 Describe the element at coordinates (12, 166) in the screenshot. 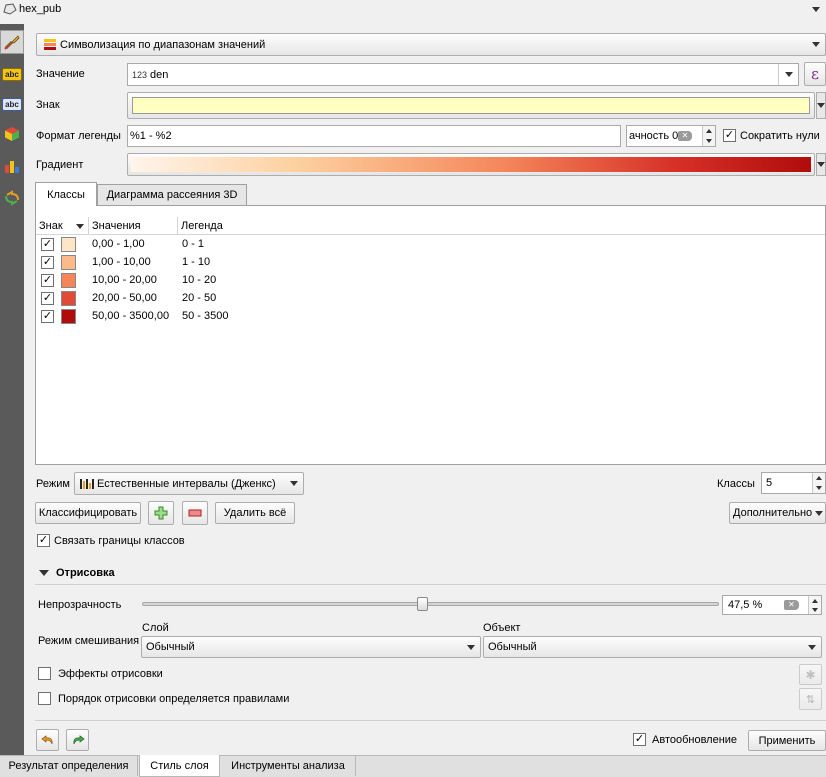

I see `diagrams-icon` at that location.